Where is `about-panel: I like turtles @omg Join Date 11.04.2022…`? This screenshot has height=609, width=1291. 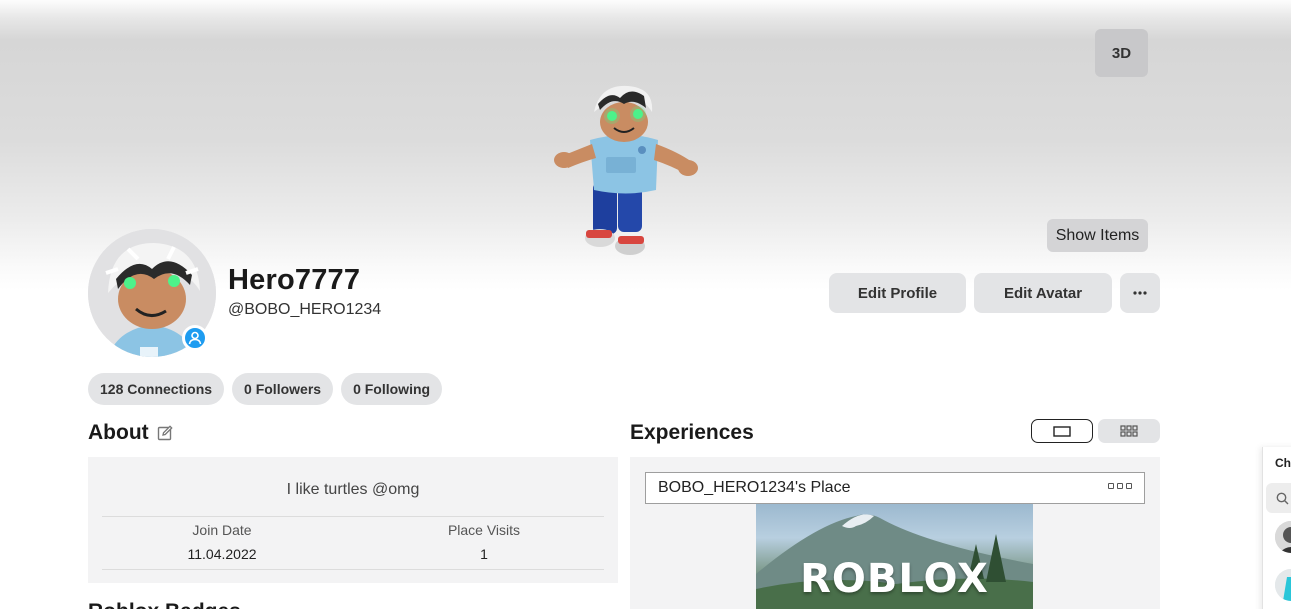 about-panel: I like turtles @omg Join Date 11.04.2022… is located at coordinates (353, 520).